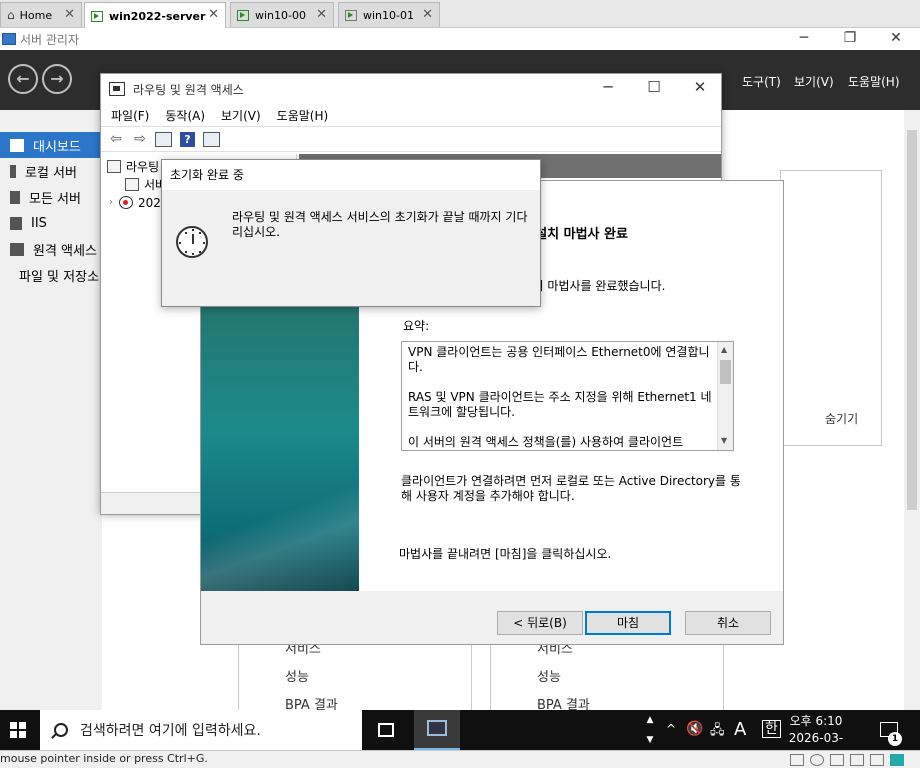 The height and width of the screenshot is (768, 920). I want to click on sidebar-item-all-servers: 모든 서버, so click(51, 197).